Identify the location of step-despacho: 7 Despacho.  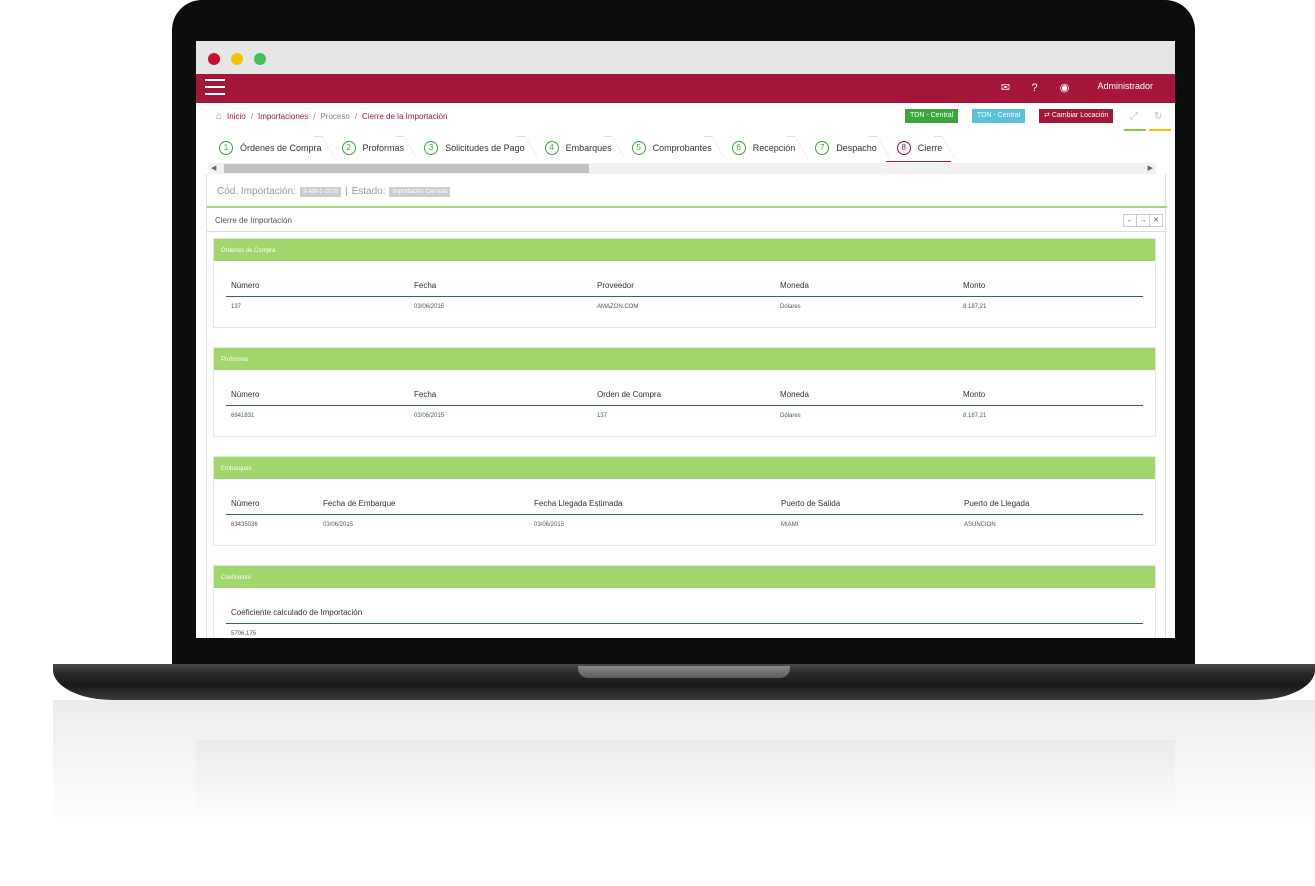
(845, 148).